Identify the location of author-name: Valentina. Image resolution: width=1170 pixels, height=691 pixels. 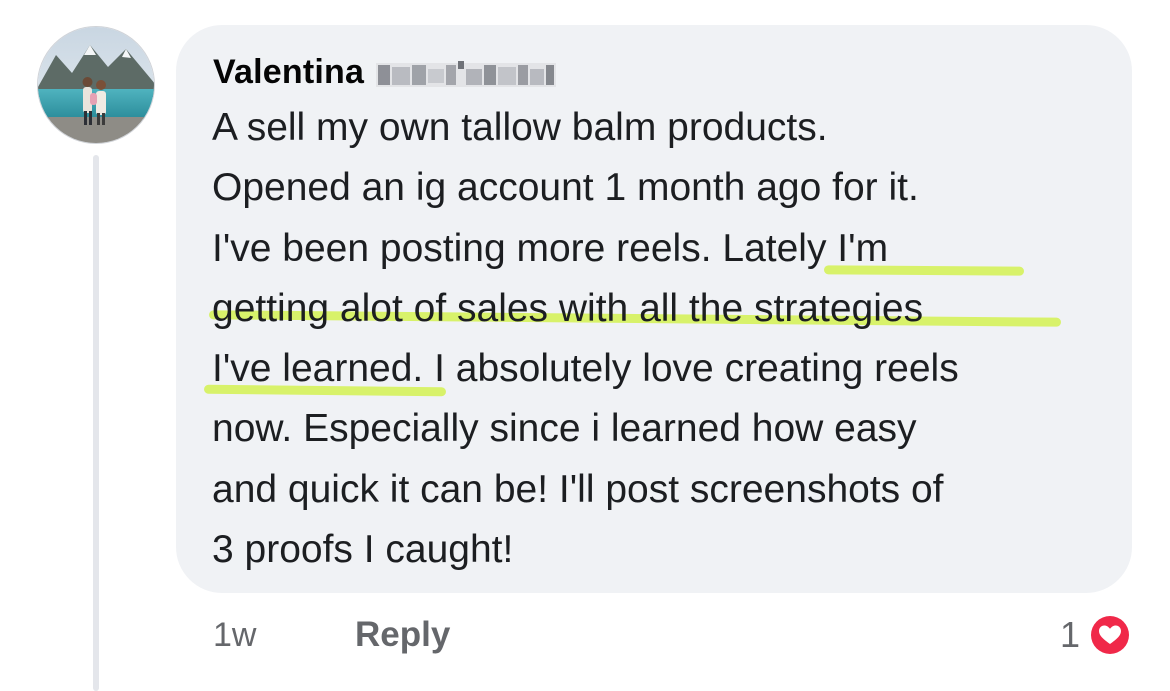
(288, 72).